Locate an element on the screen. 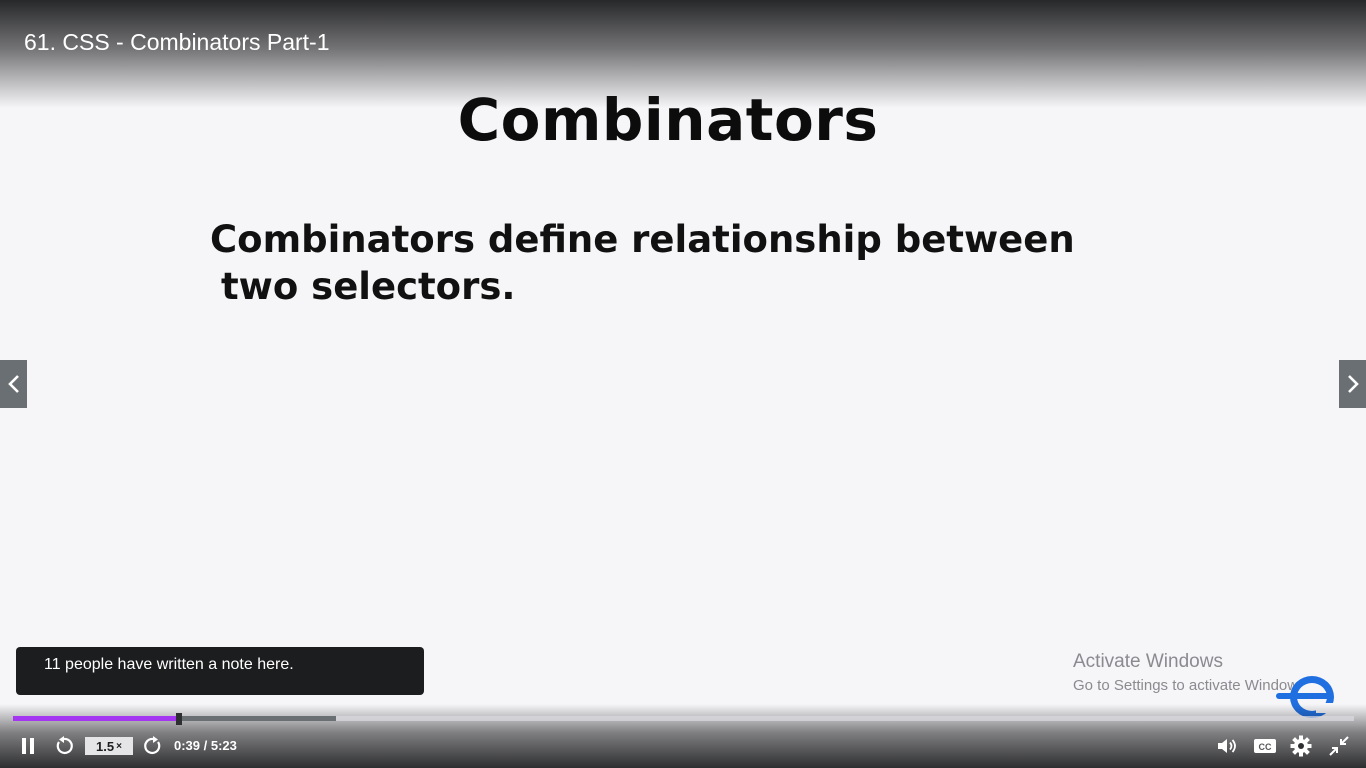 The height and width of the screenshot is (768, 1366). playback-speed-button: 1.5 × is located at coordinates (109, 746).